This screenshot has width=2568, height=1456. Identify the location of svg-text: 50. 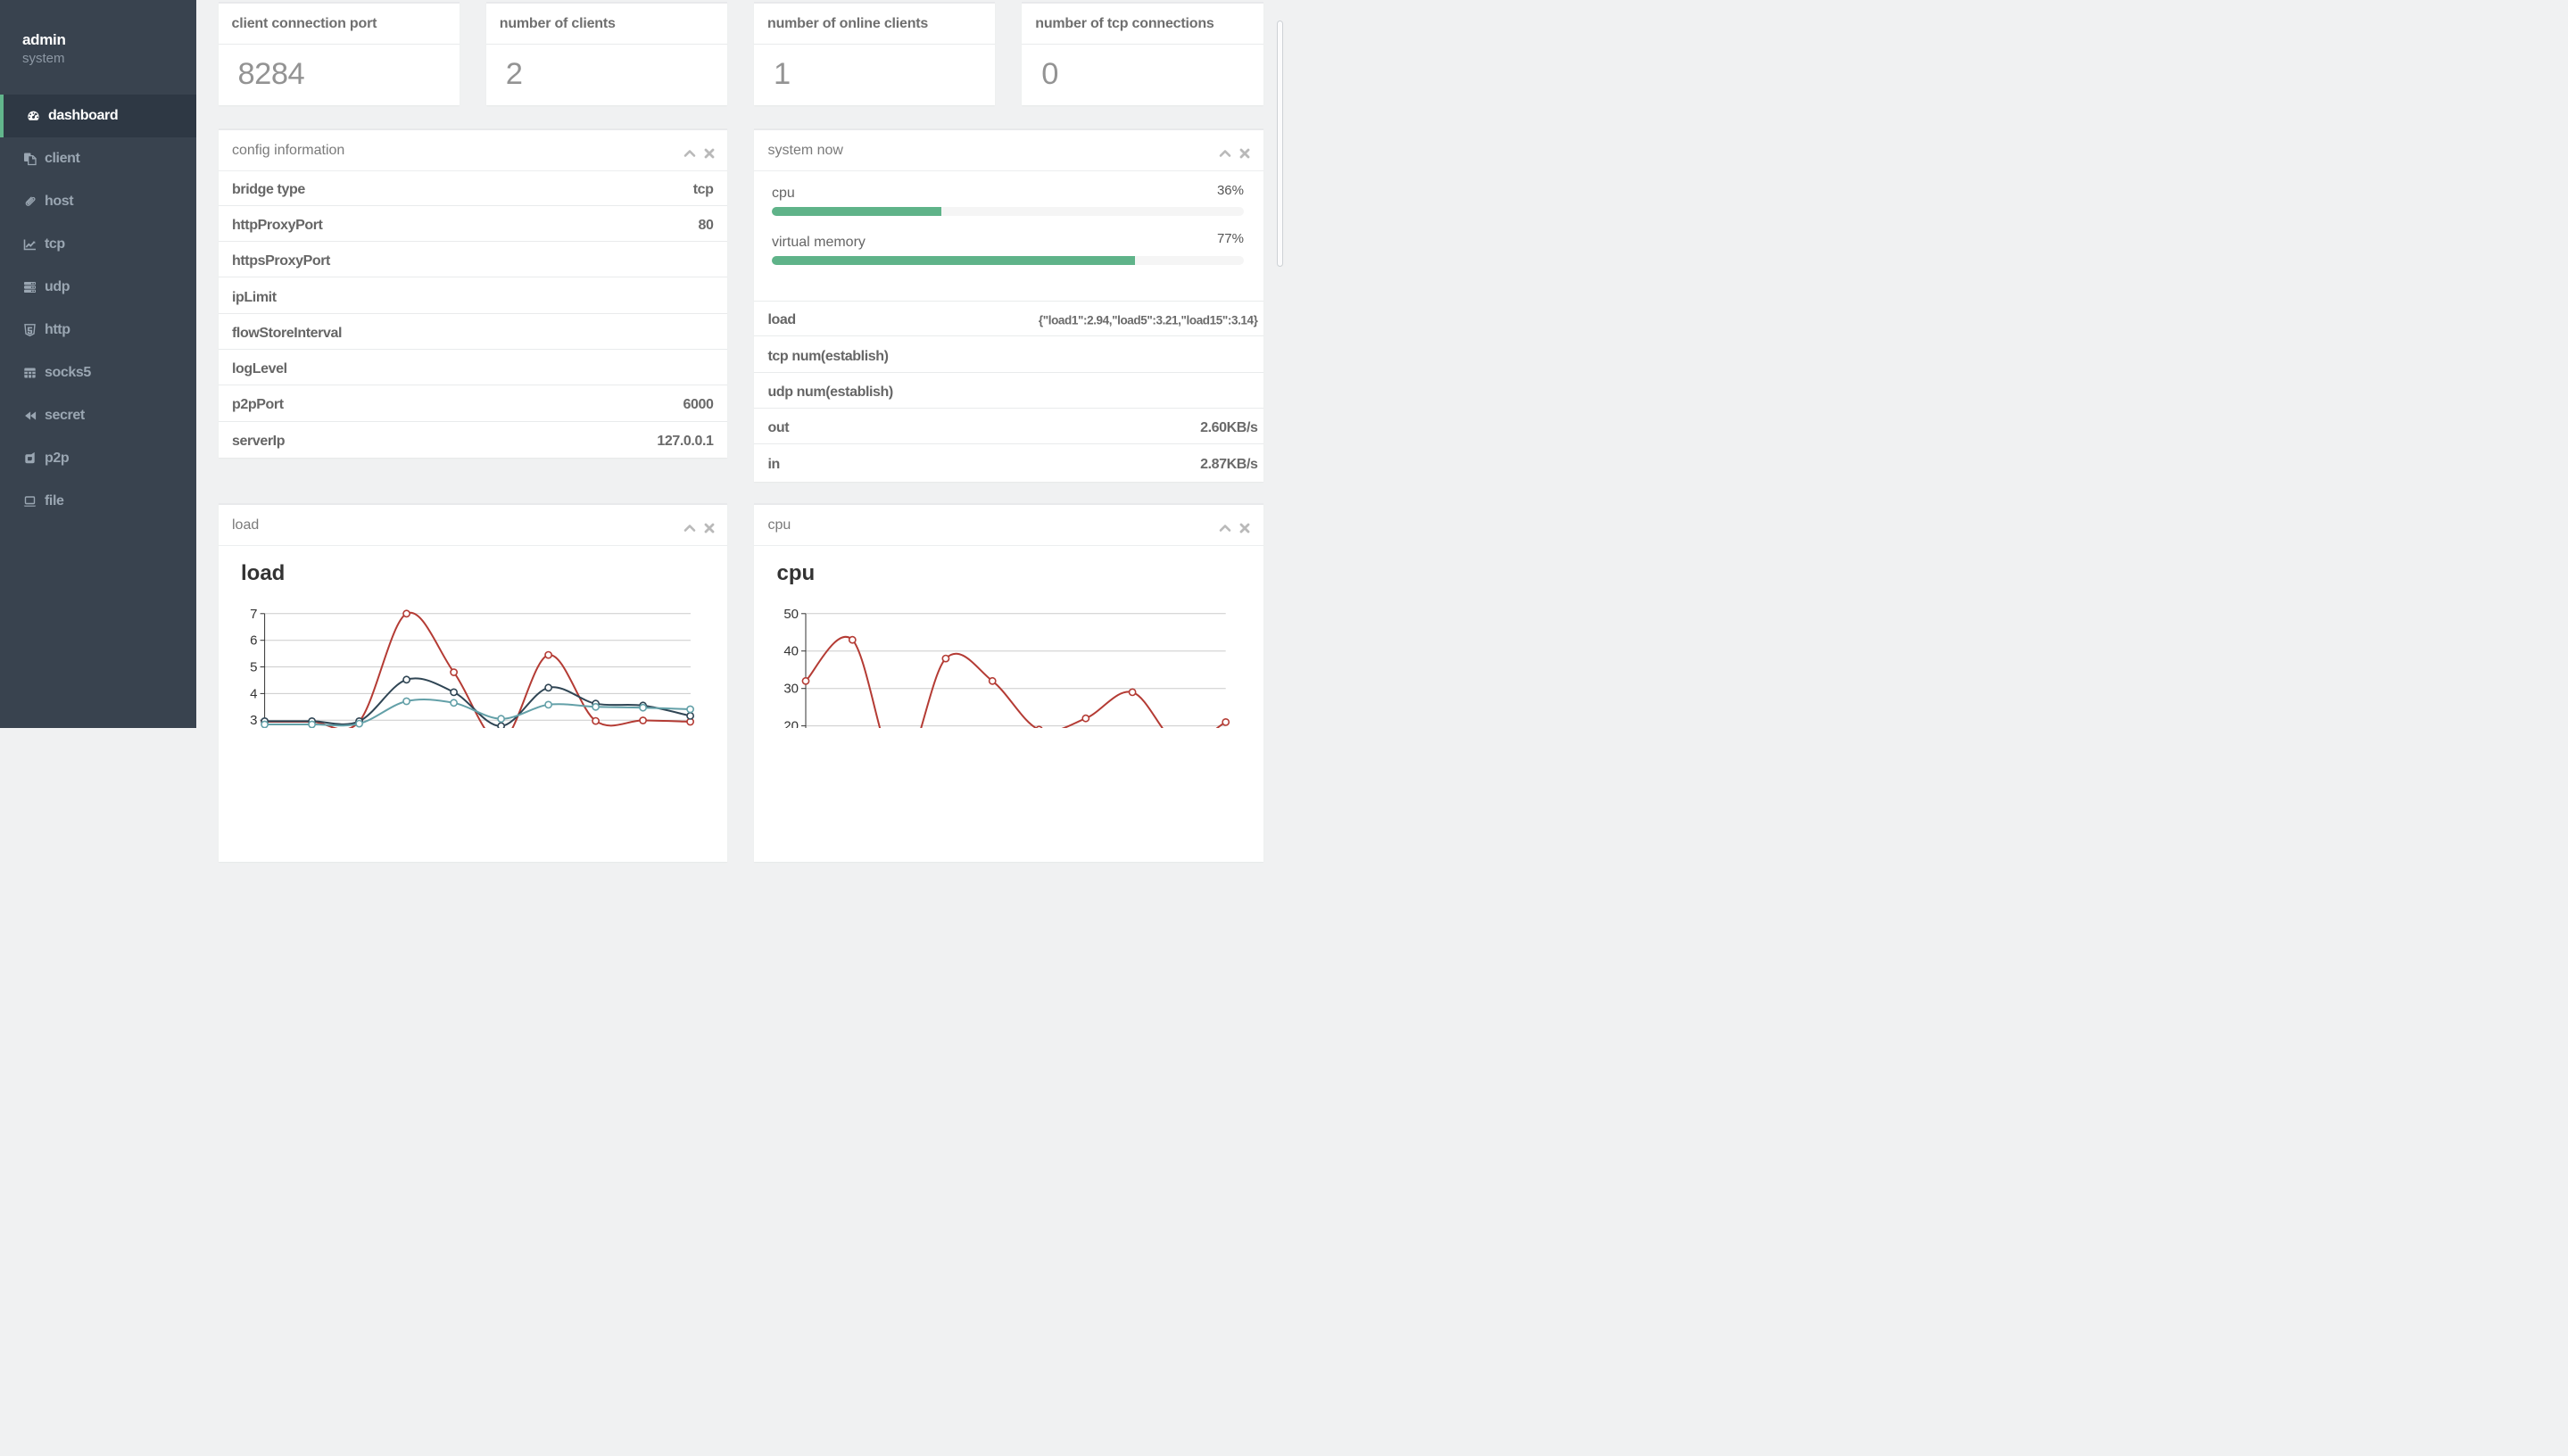
(791, 613).